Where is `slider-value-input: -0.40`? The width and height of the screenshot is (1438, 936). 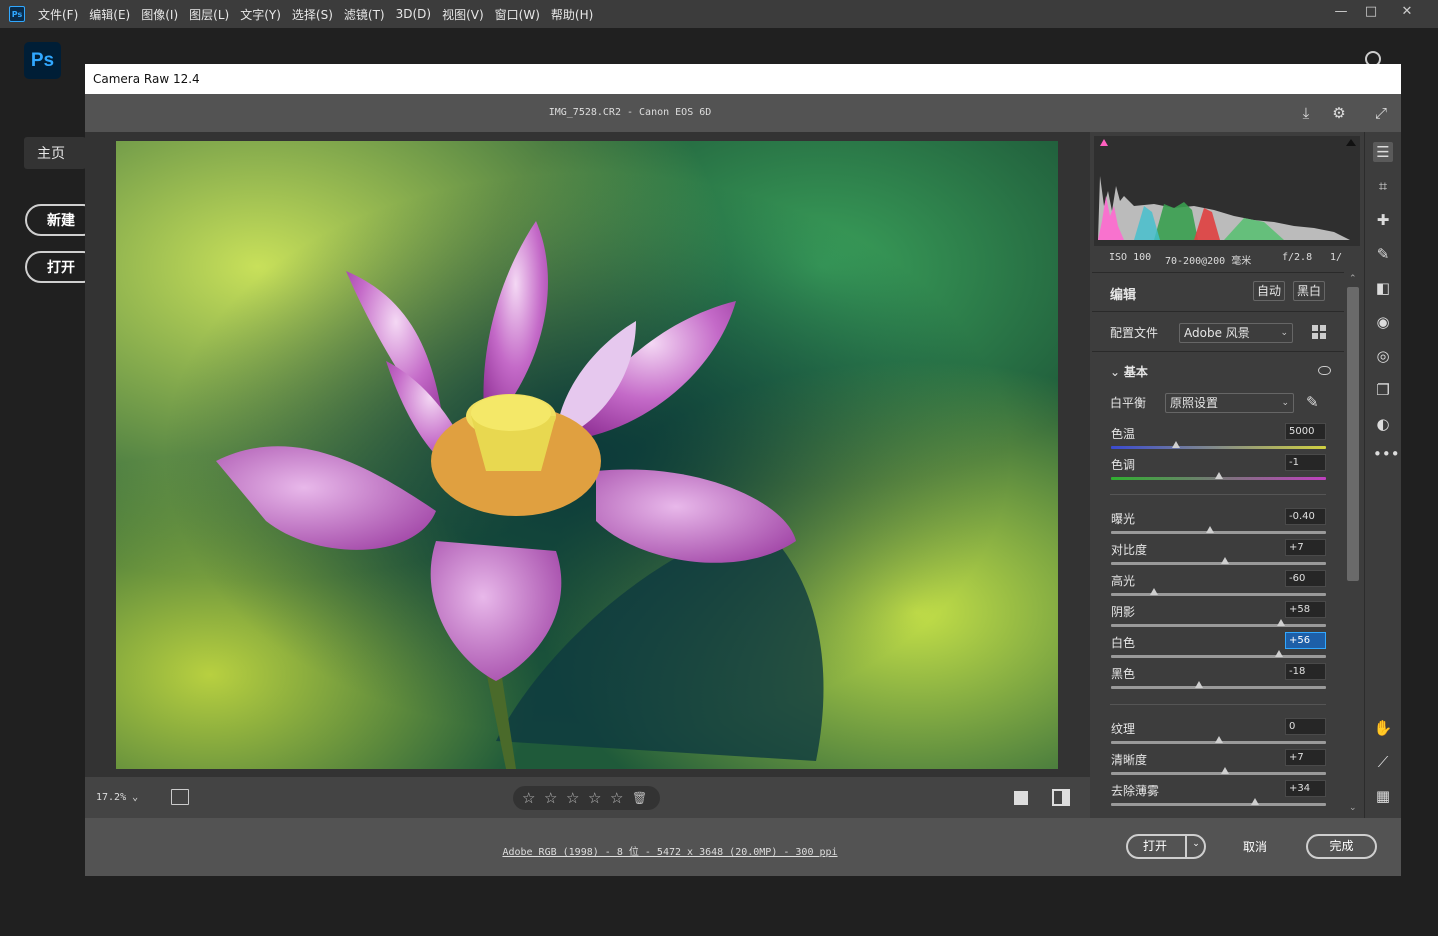
slider-value-input: -0.40 is located at coordinates (1305, 516).